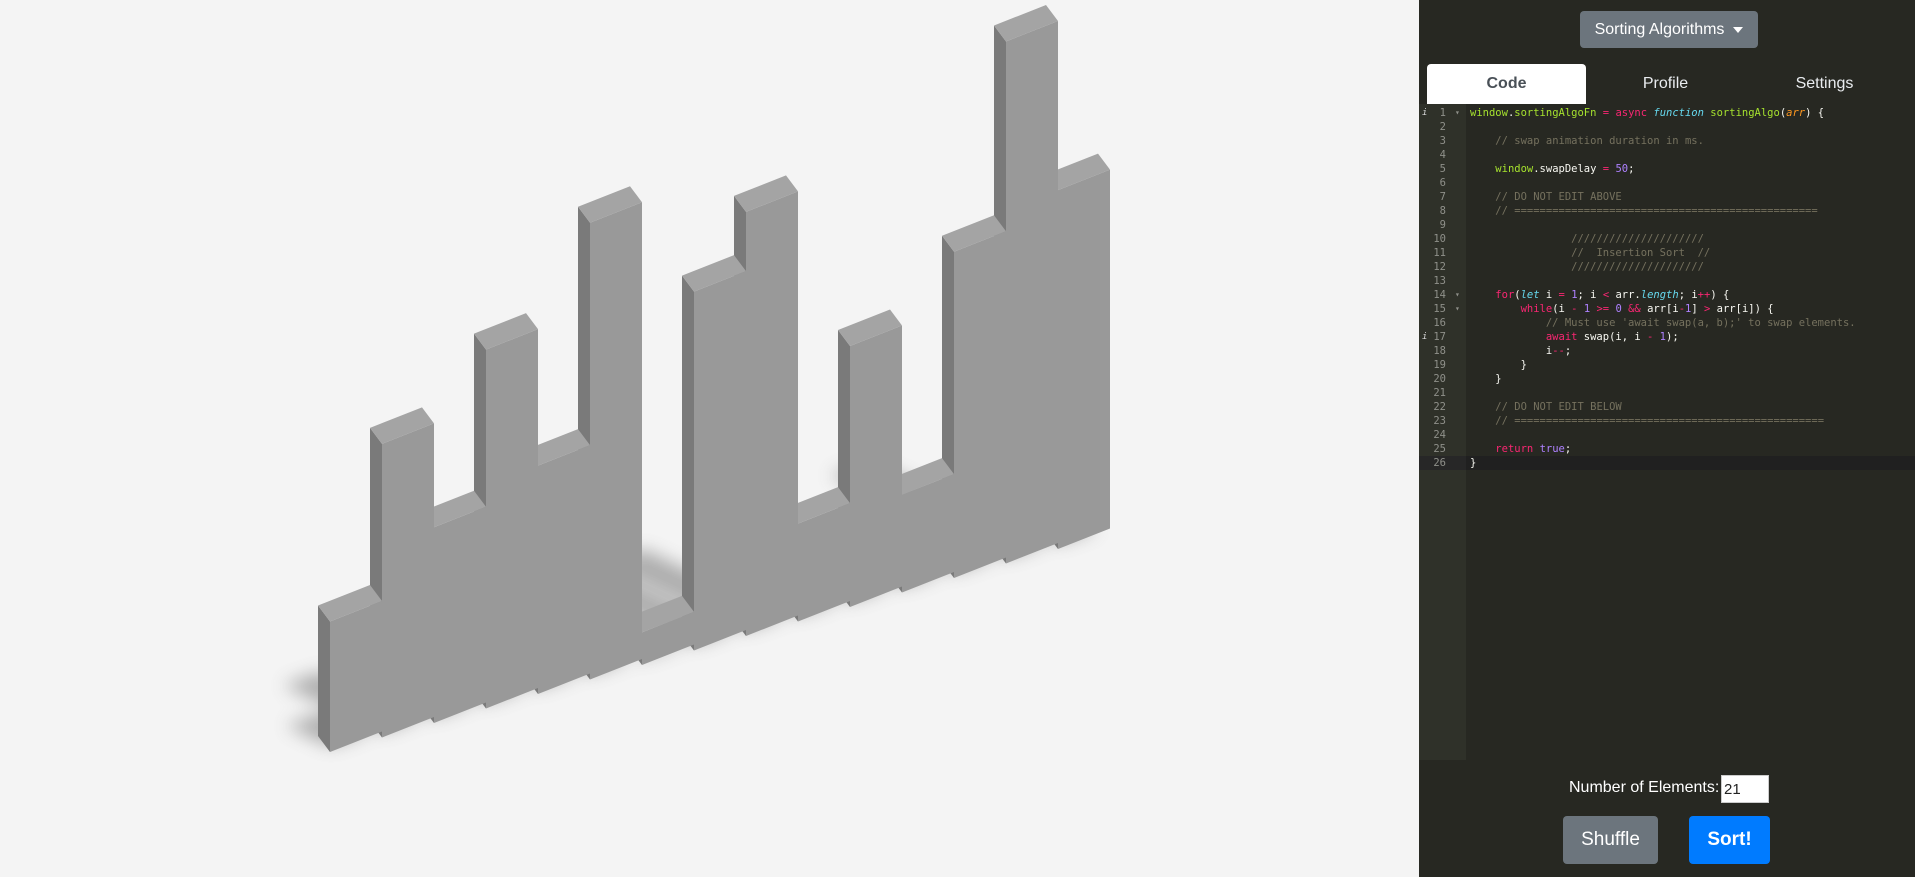  I want to click on code-line: 9, so click(1667, 225).